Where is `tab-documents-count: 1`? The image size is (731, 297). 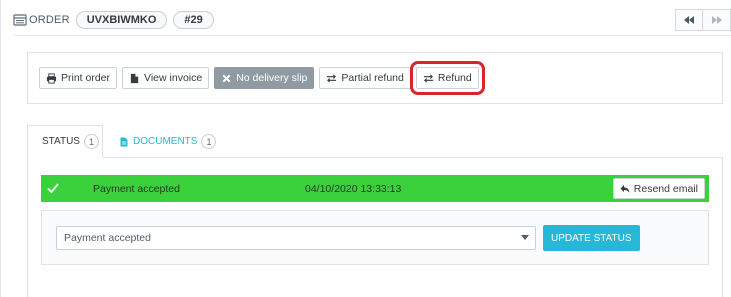 tab-documents-count: 1 is located at coordinates (209, 141).